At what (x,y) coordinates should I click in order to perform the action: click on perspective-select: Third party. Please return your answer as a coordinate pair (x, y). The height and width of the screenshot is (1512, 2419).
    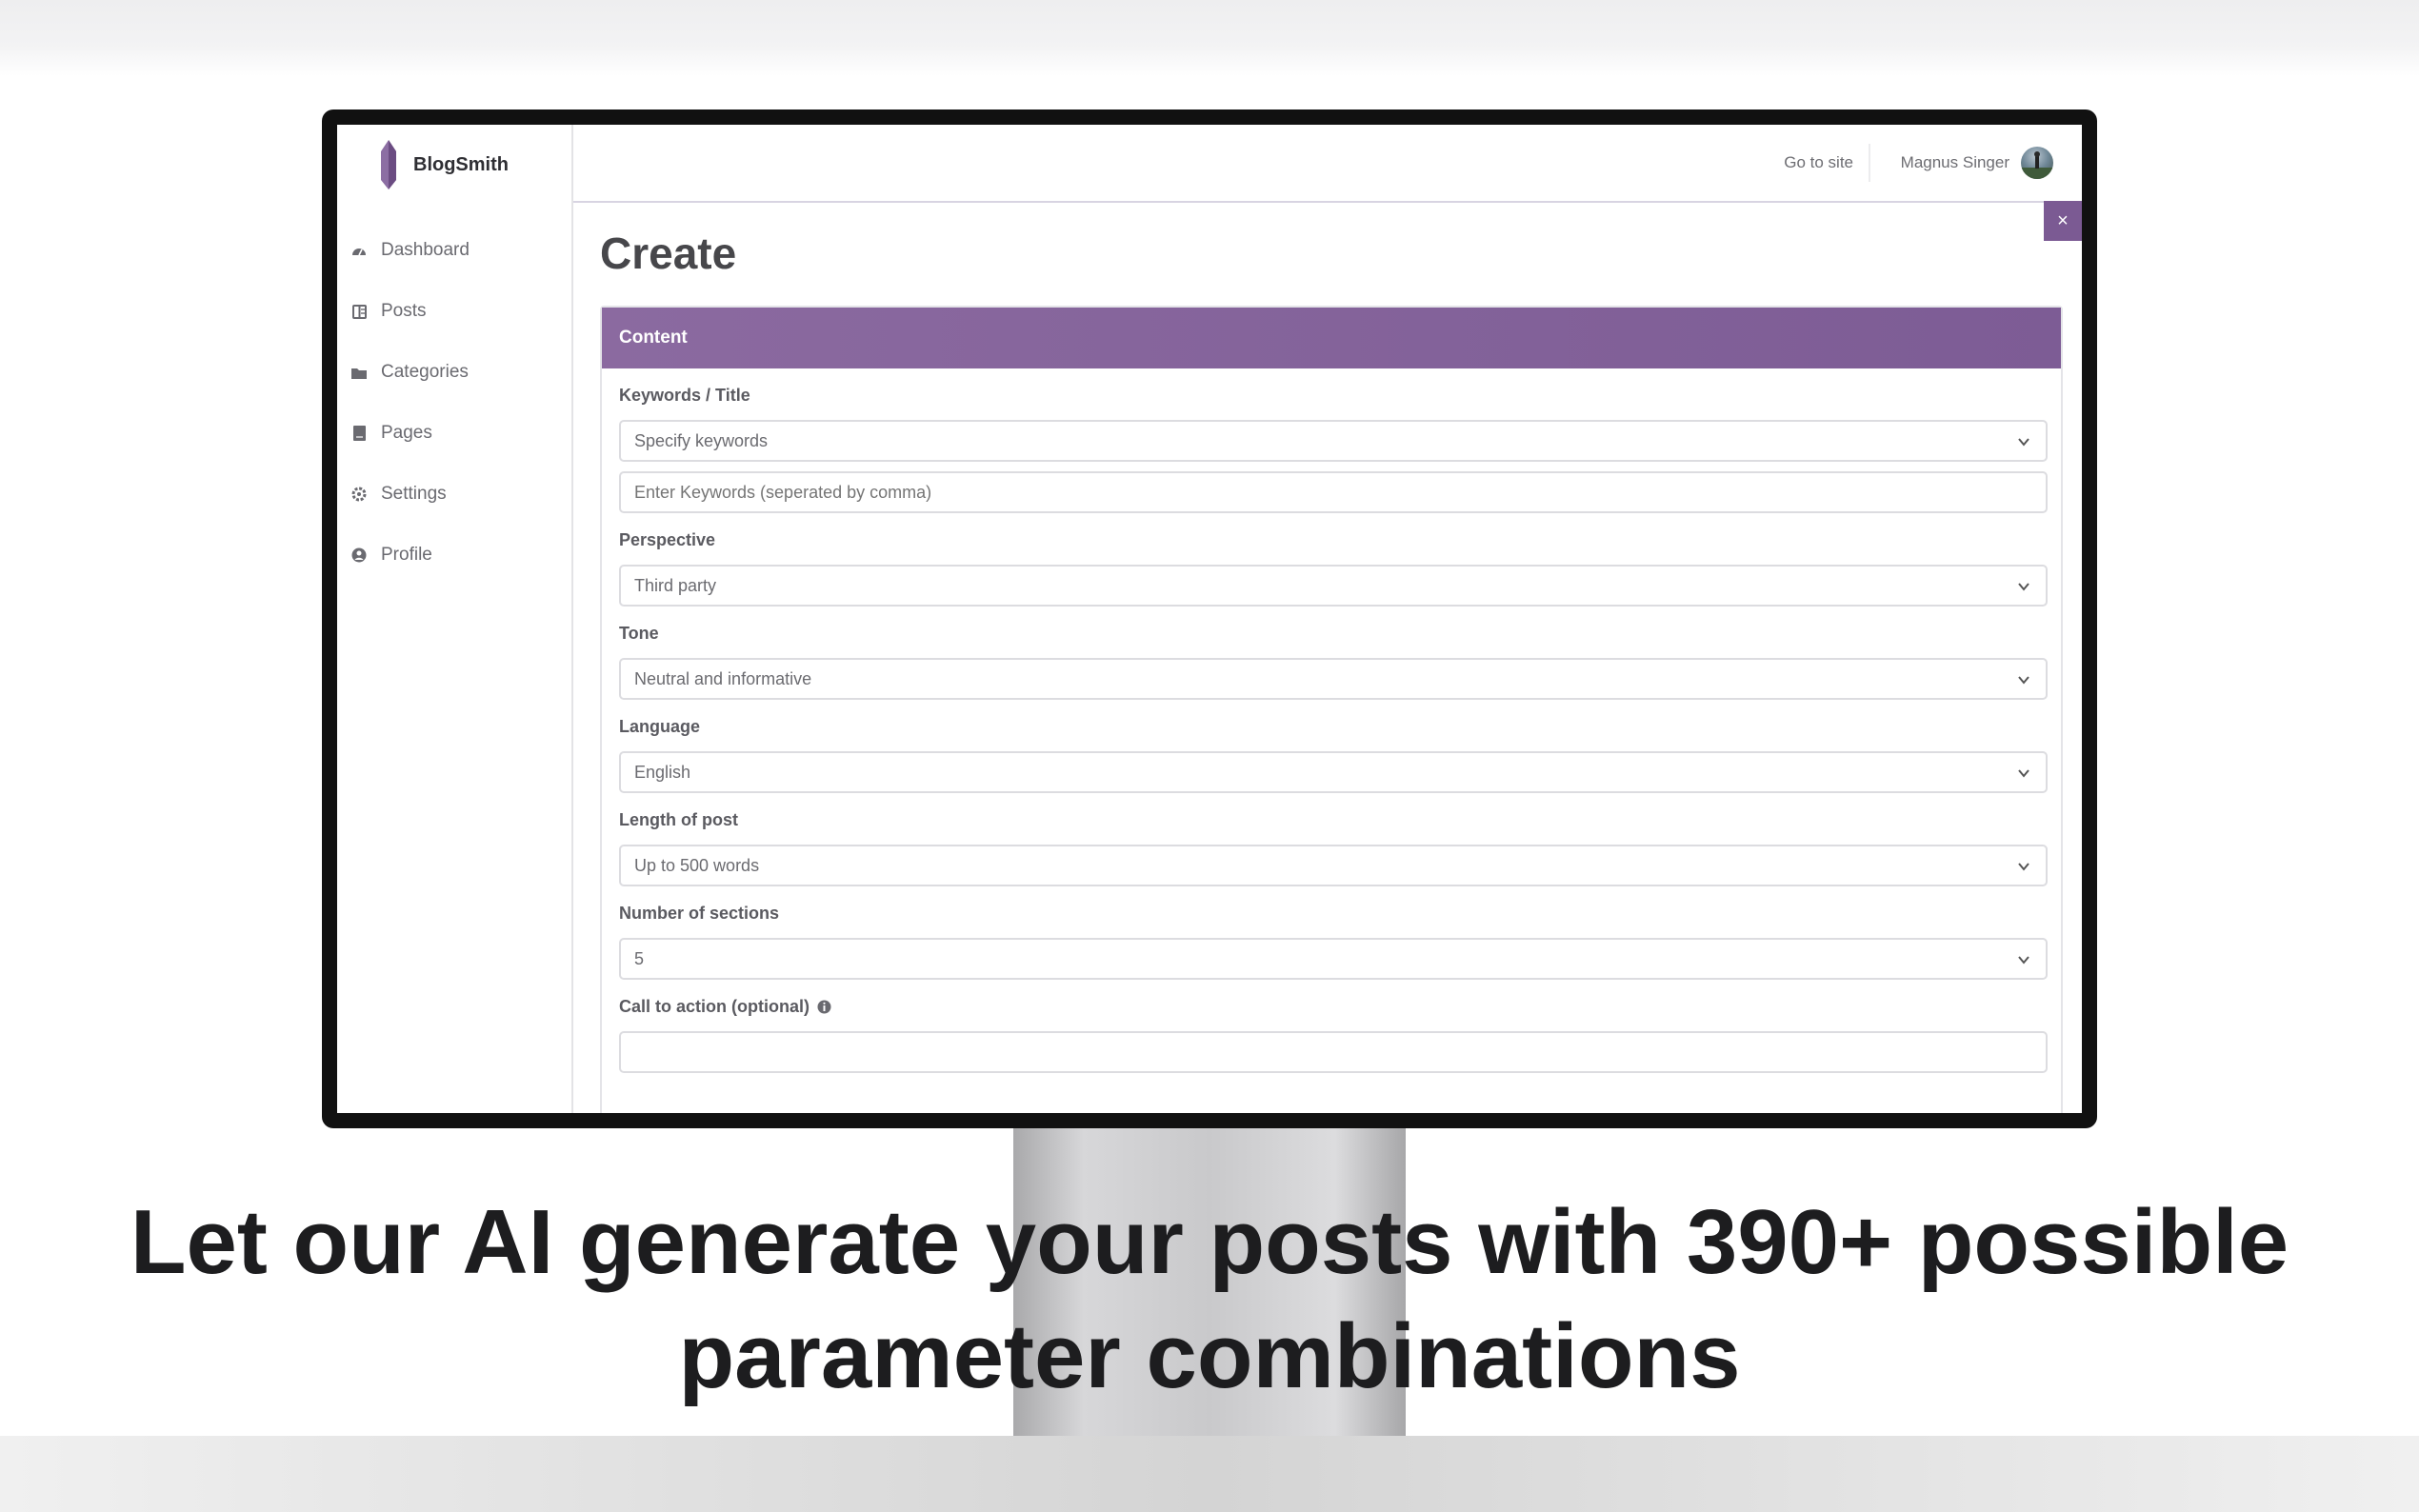
    Looking at the image, I should click on (1333, 586).